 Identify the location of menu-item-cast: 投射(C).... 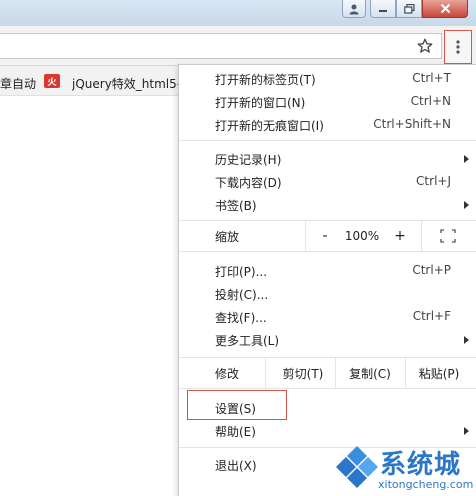
(327, 293).